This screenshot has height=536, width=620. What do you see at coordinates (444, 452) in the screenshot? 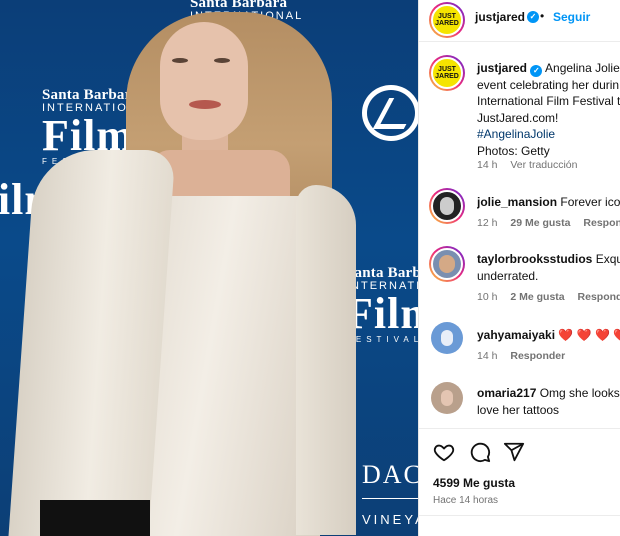
I see `heart-icon` at bounding box center [444, 452].